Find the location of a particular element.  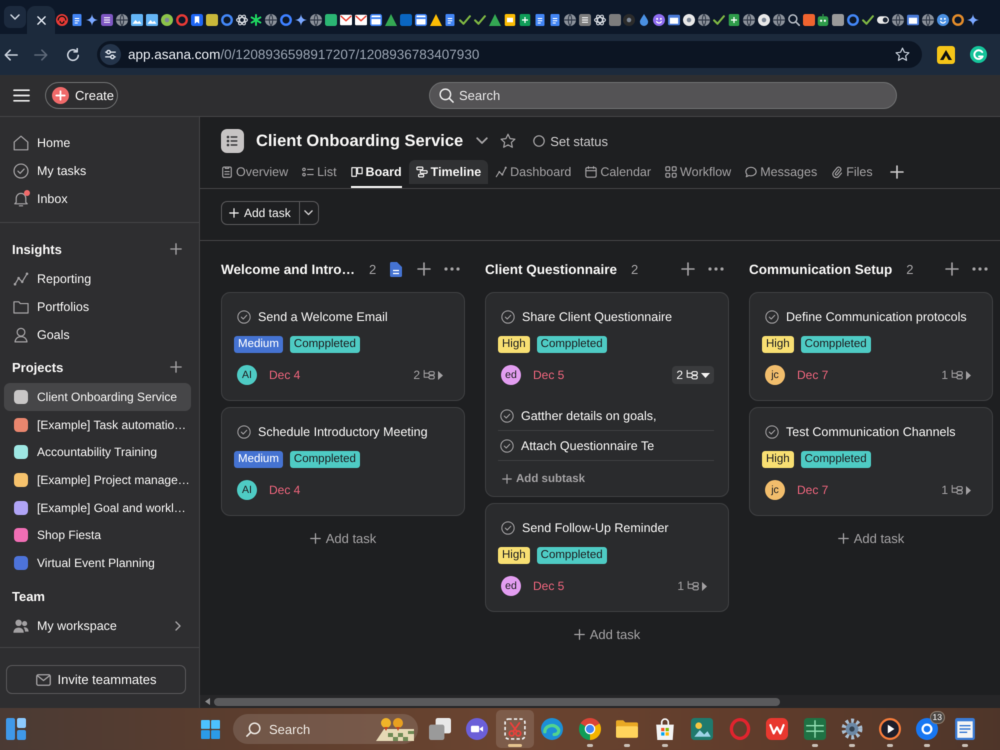

list-icon is located at coordinates (584, 20).